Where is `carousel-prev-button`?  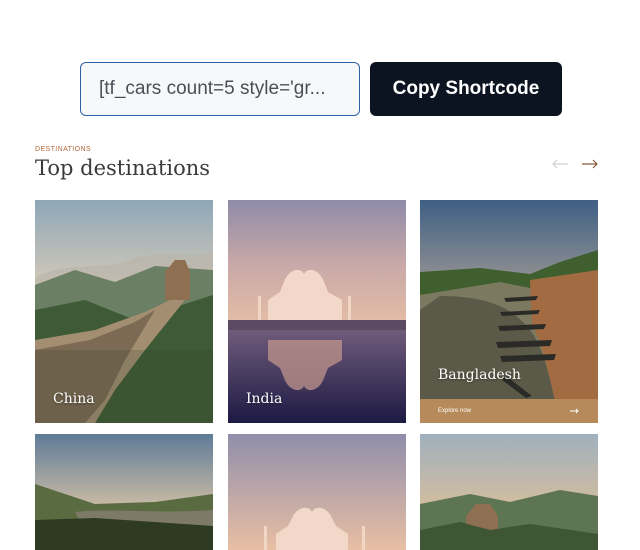
carousel-prev-button is located at coordinates (560, 164).